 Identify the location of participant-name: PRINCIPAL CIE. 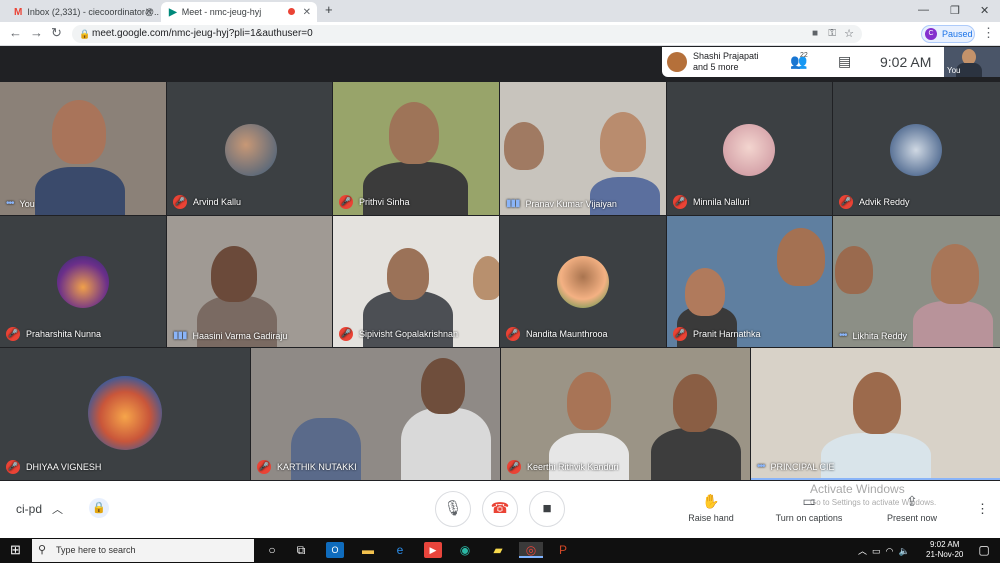
(802, 466).